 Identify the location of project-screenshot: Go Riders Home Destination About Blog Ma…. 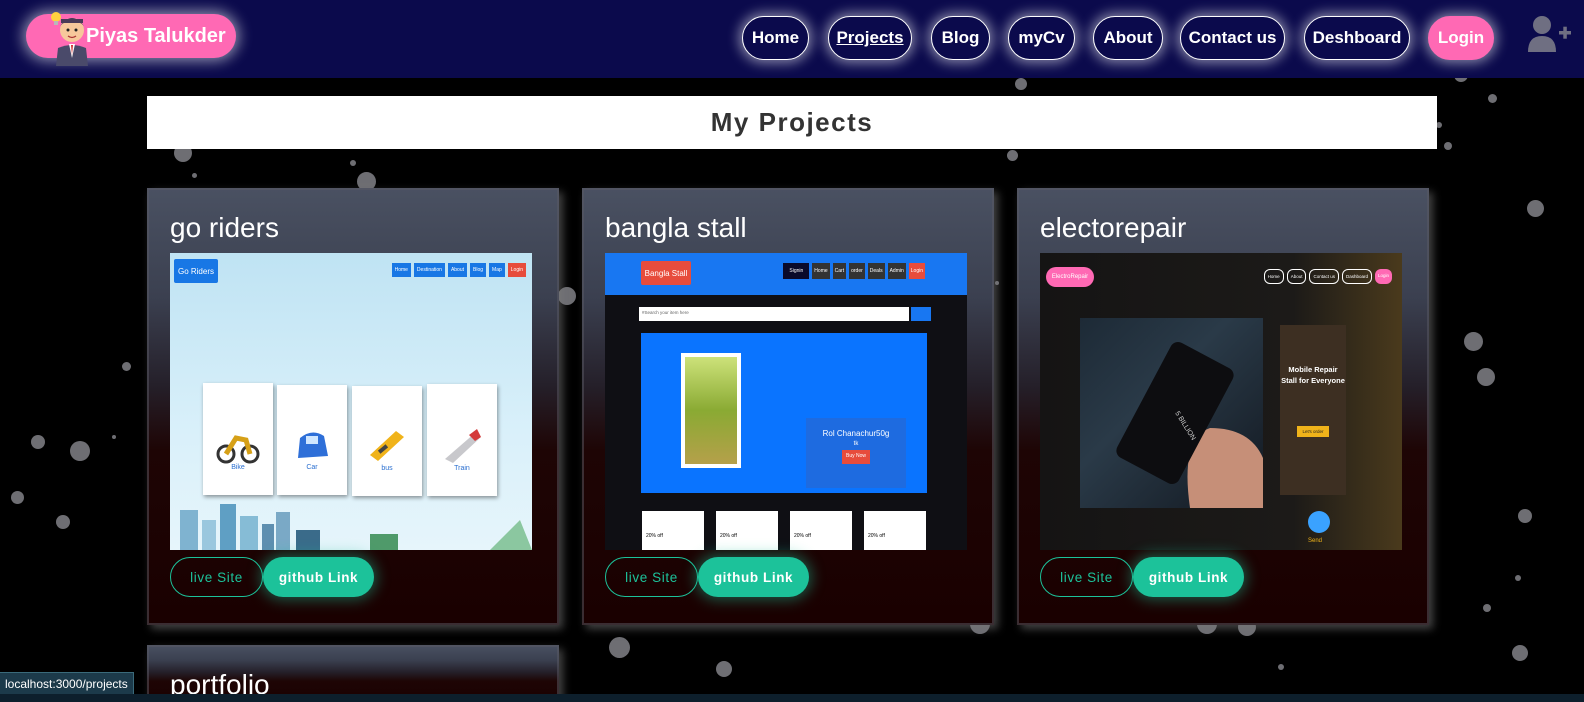
(351, 401).